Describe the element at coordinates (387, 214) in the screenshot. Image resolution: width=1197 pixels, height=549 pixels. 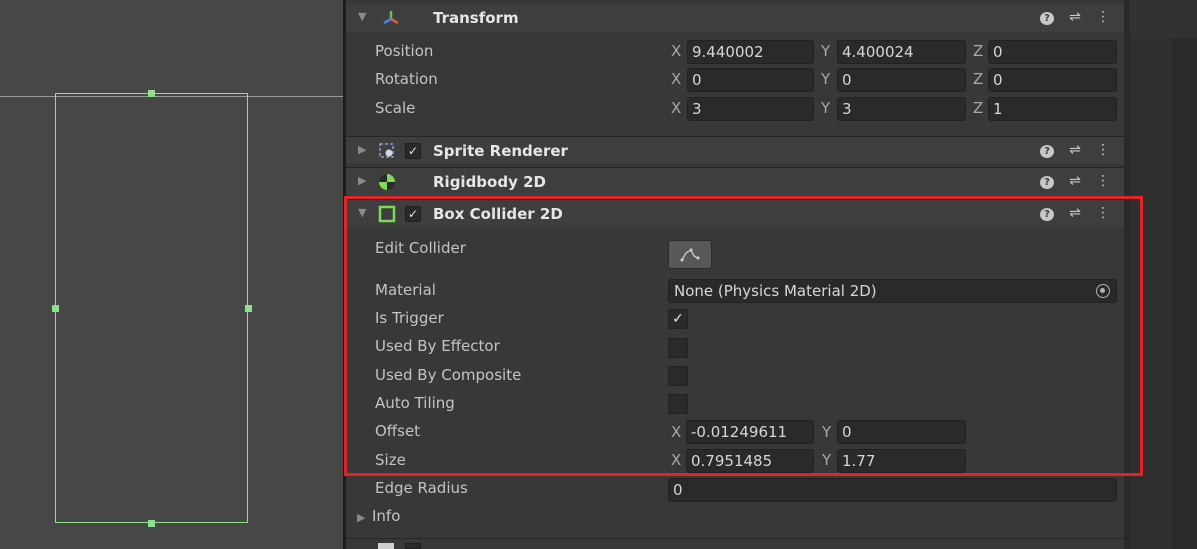
I see `box-collider-icon` at that location.